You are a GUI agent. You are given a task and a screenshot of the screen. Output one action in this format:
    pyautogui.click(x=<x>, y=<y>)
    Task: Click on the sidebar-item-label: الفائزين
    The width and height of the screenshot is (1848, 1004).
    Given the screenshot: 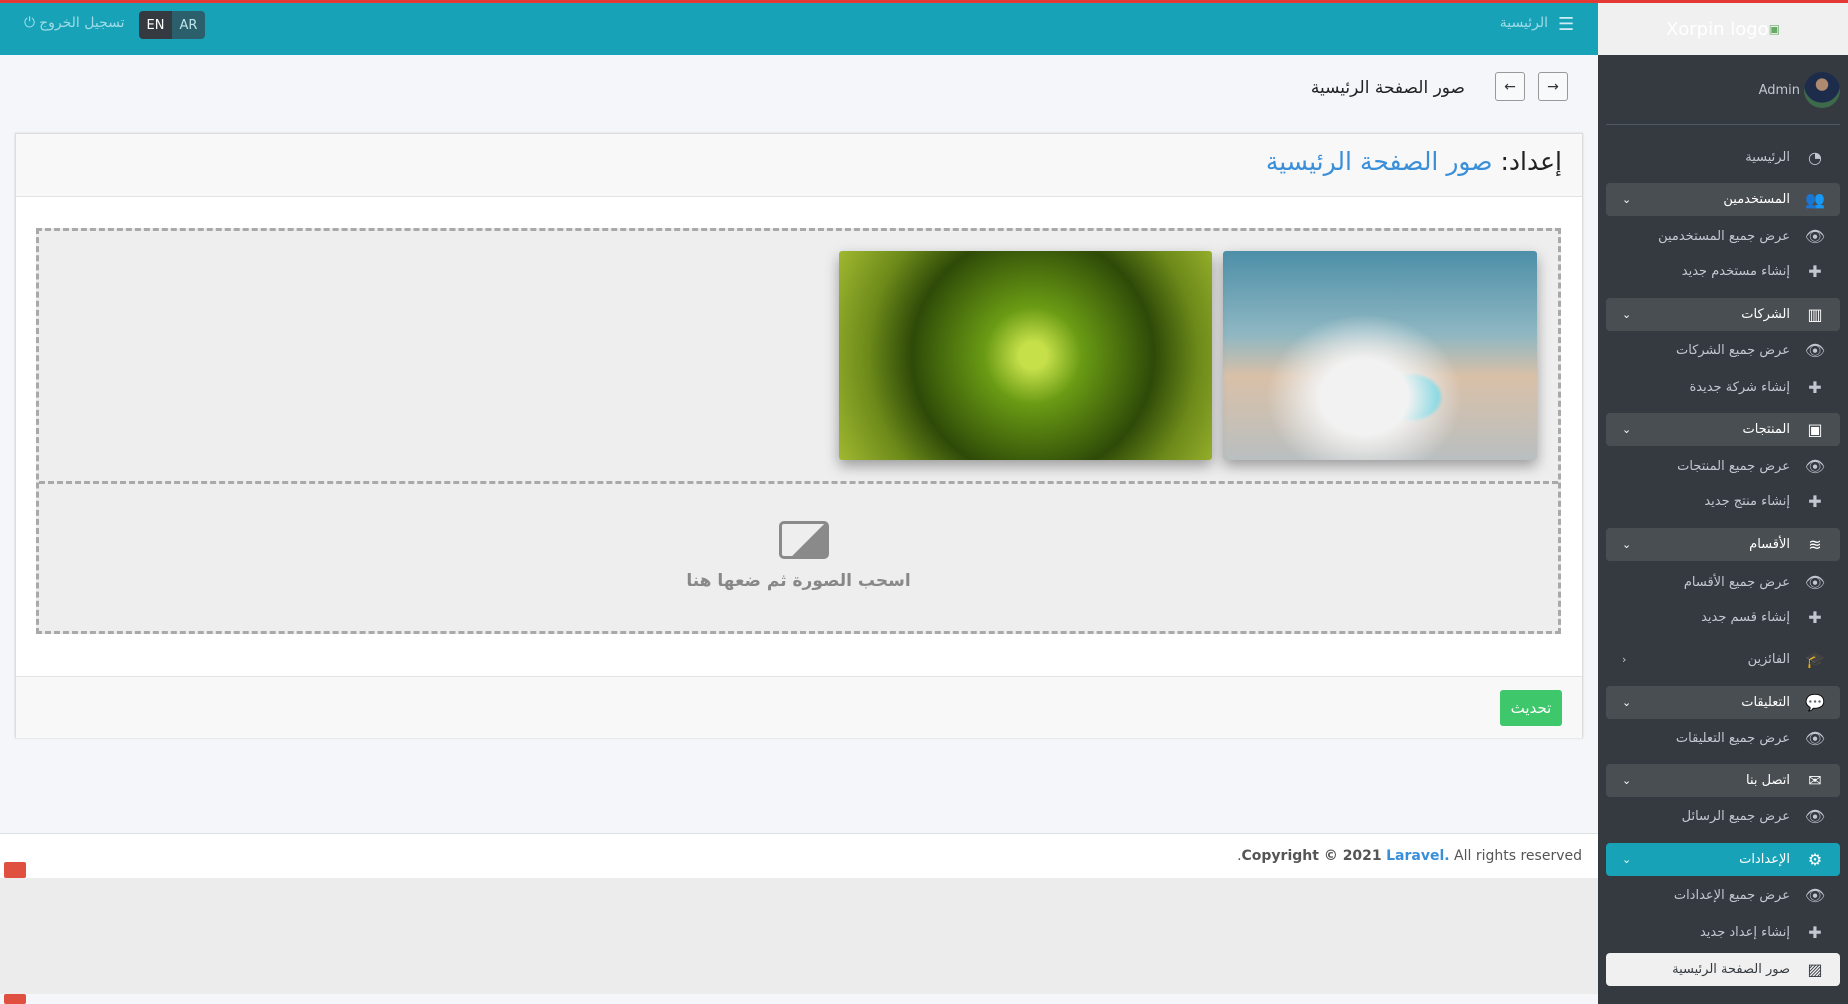 What is the action you would take?
    pyautogui.click(x=1768, y=659)
    